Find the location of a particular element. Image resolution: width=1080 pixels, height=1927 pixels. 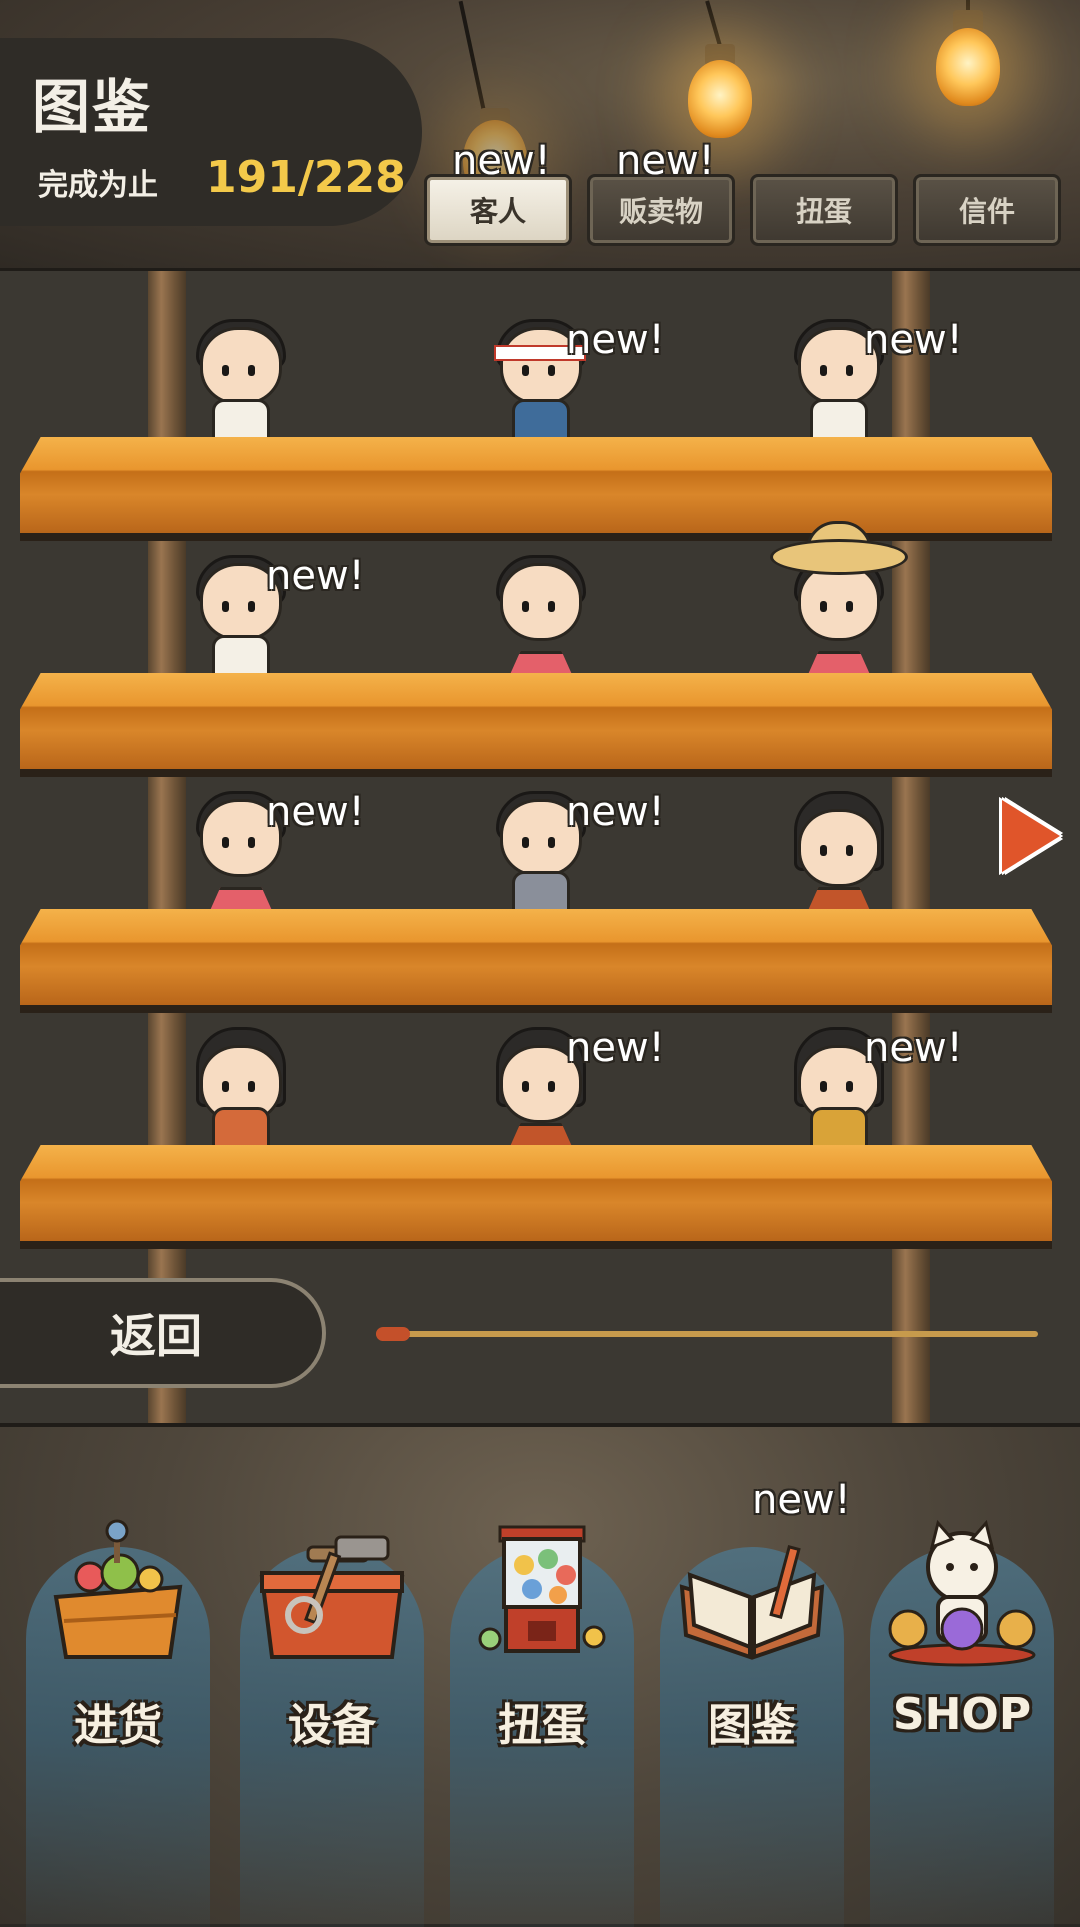

lucky-cat-icon is located at coordinates (962, 1593).